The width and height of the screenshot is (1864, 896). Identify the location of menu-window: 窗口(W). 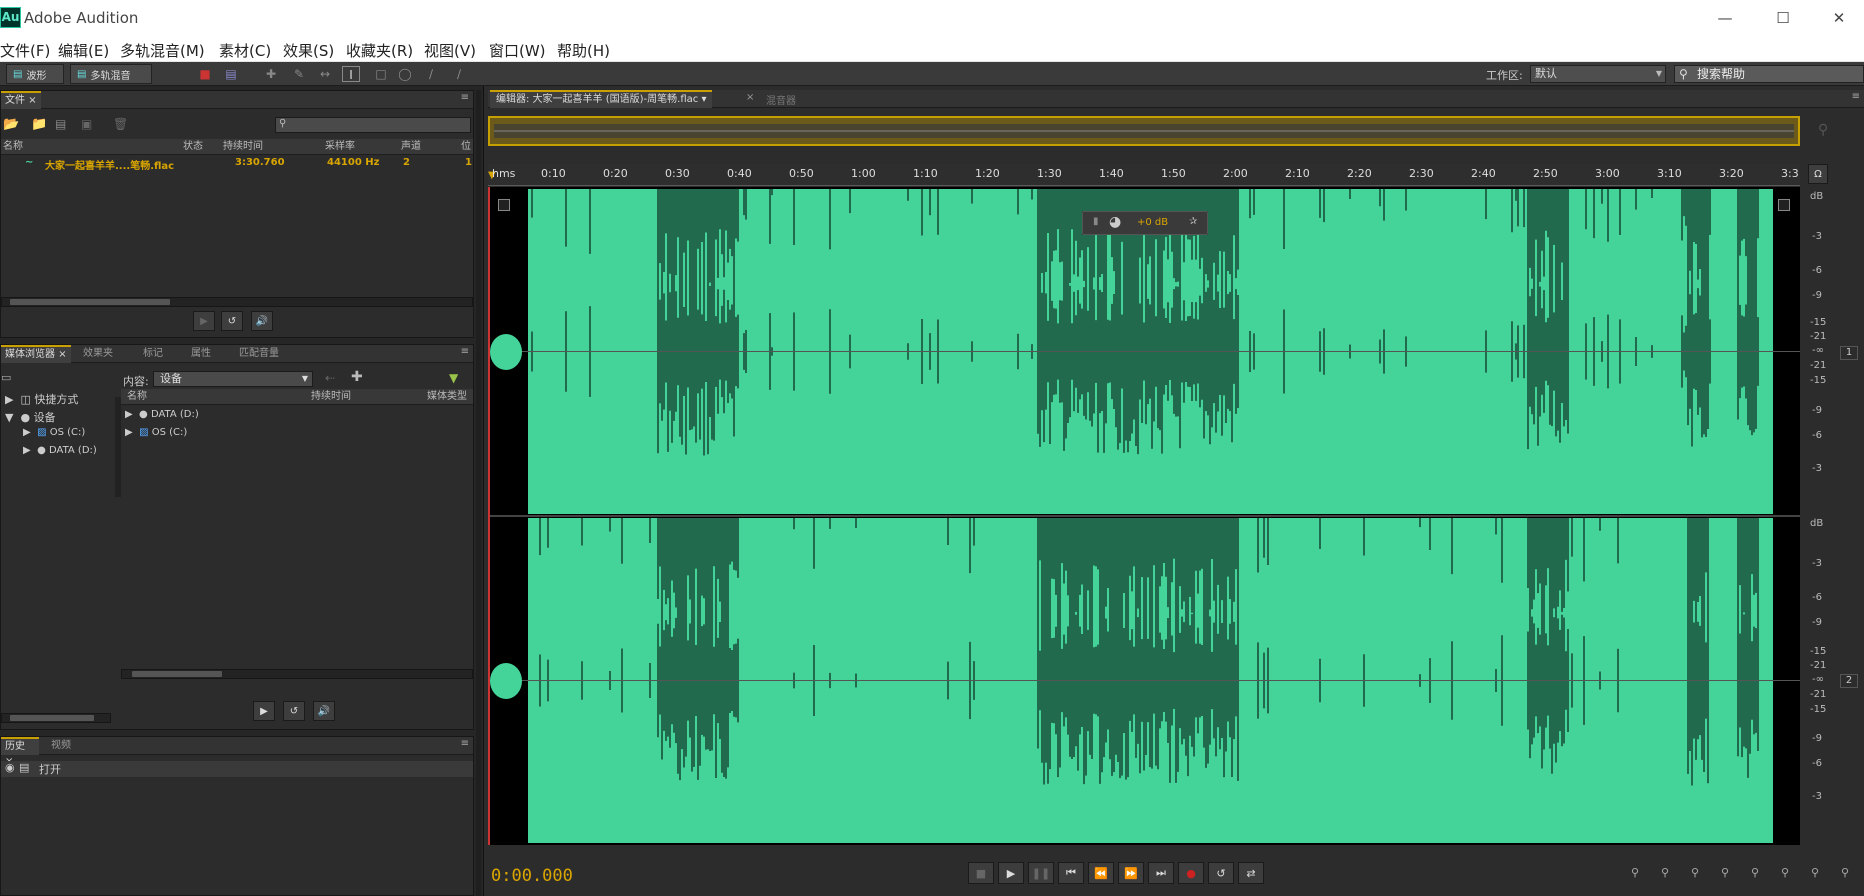
(517, 50).